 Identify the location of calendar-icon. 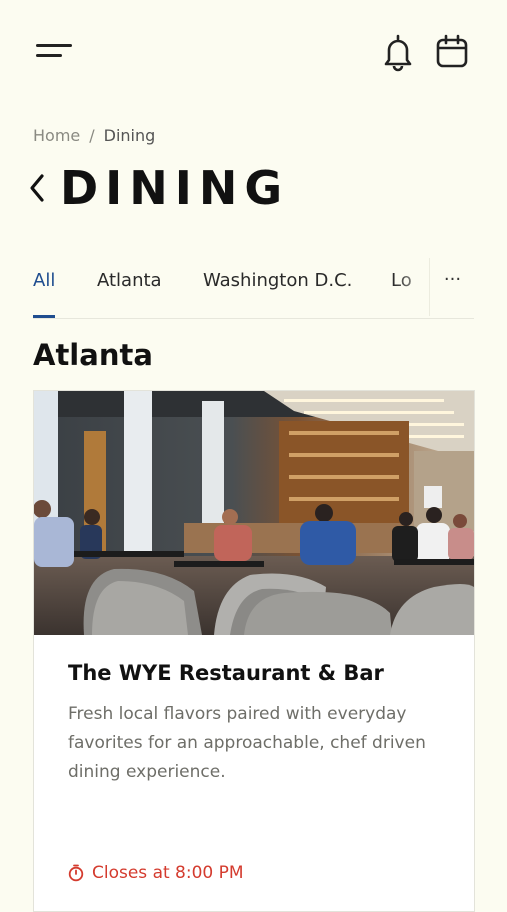
(452, 51).